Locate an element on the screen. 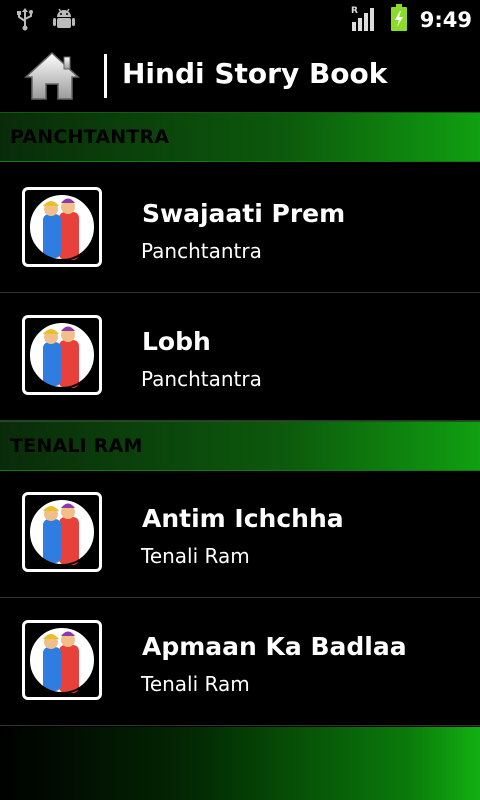 Image resolution: width=480 pixels, height=800 pixels. app-bar: Hindi Story Book is located at coordinates (240, 75).